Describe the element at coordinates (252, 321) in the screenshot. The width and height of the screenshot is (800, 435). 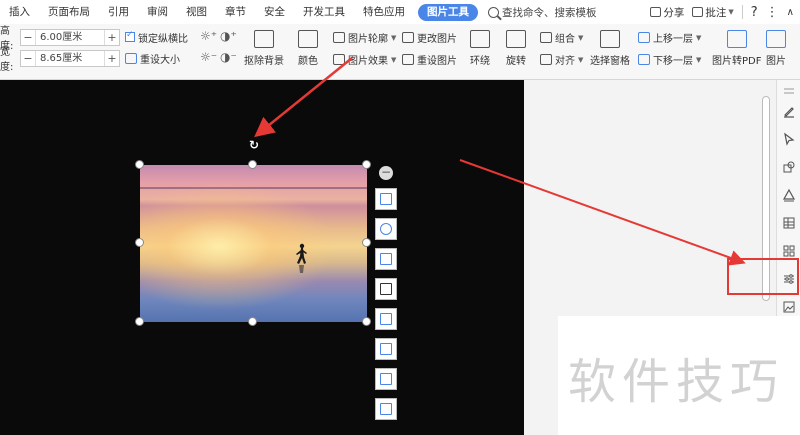
I see `resize-handle-bottom` at that location.